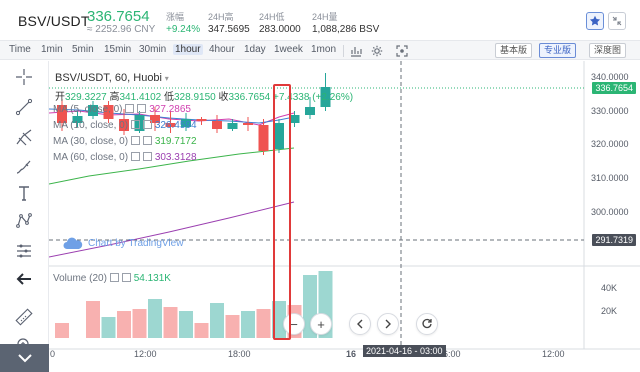  Describe the element at coordinates (249, 97) in the screenshot. I see `ohlc-close-value: 336.7654` at that location.